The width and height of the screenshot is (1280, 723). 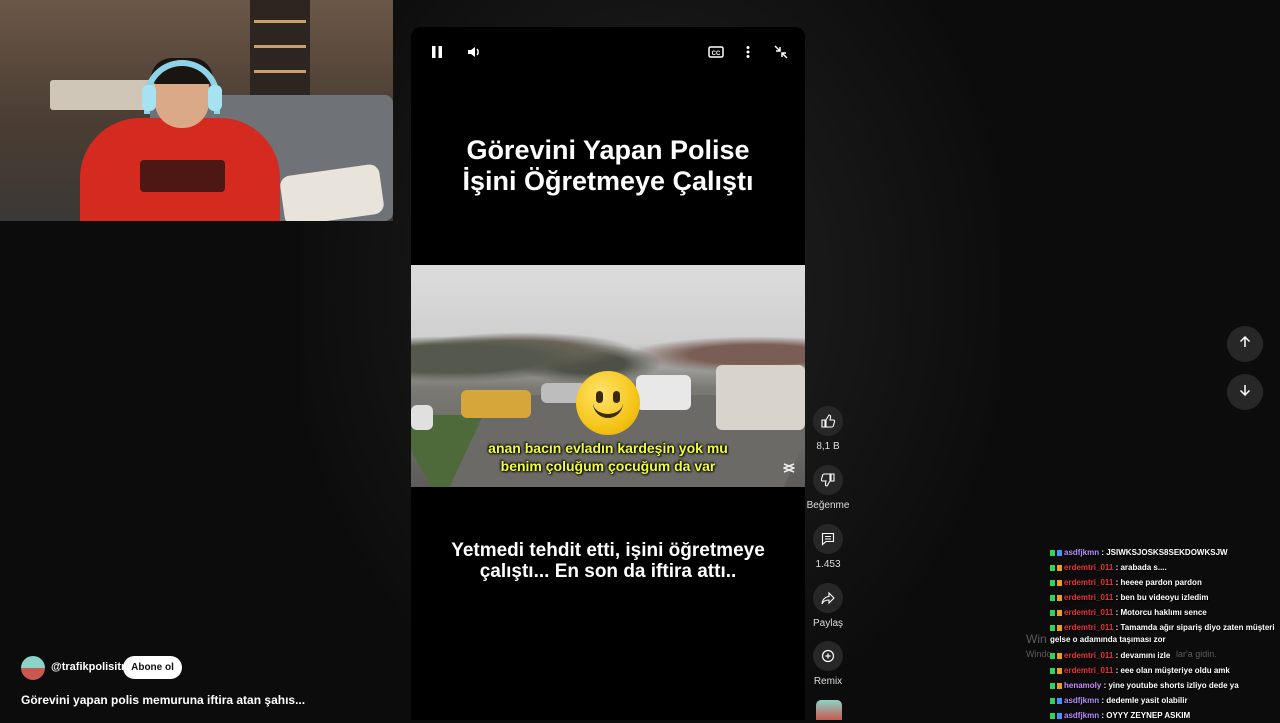 What do you see at coordinates (760, 397) in the screenshot?
I see `video-car-suv` at bounding box center [760, 397].